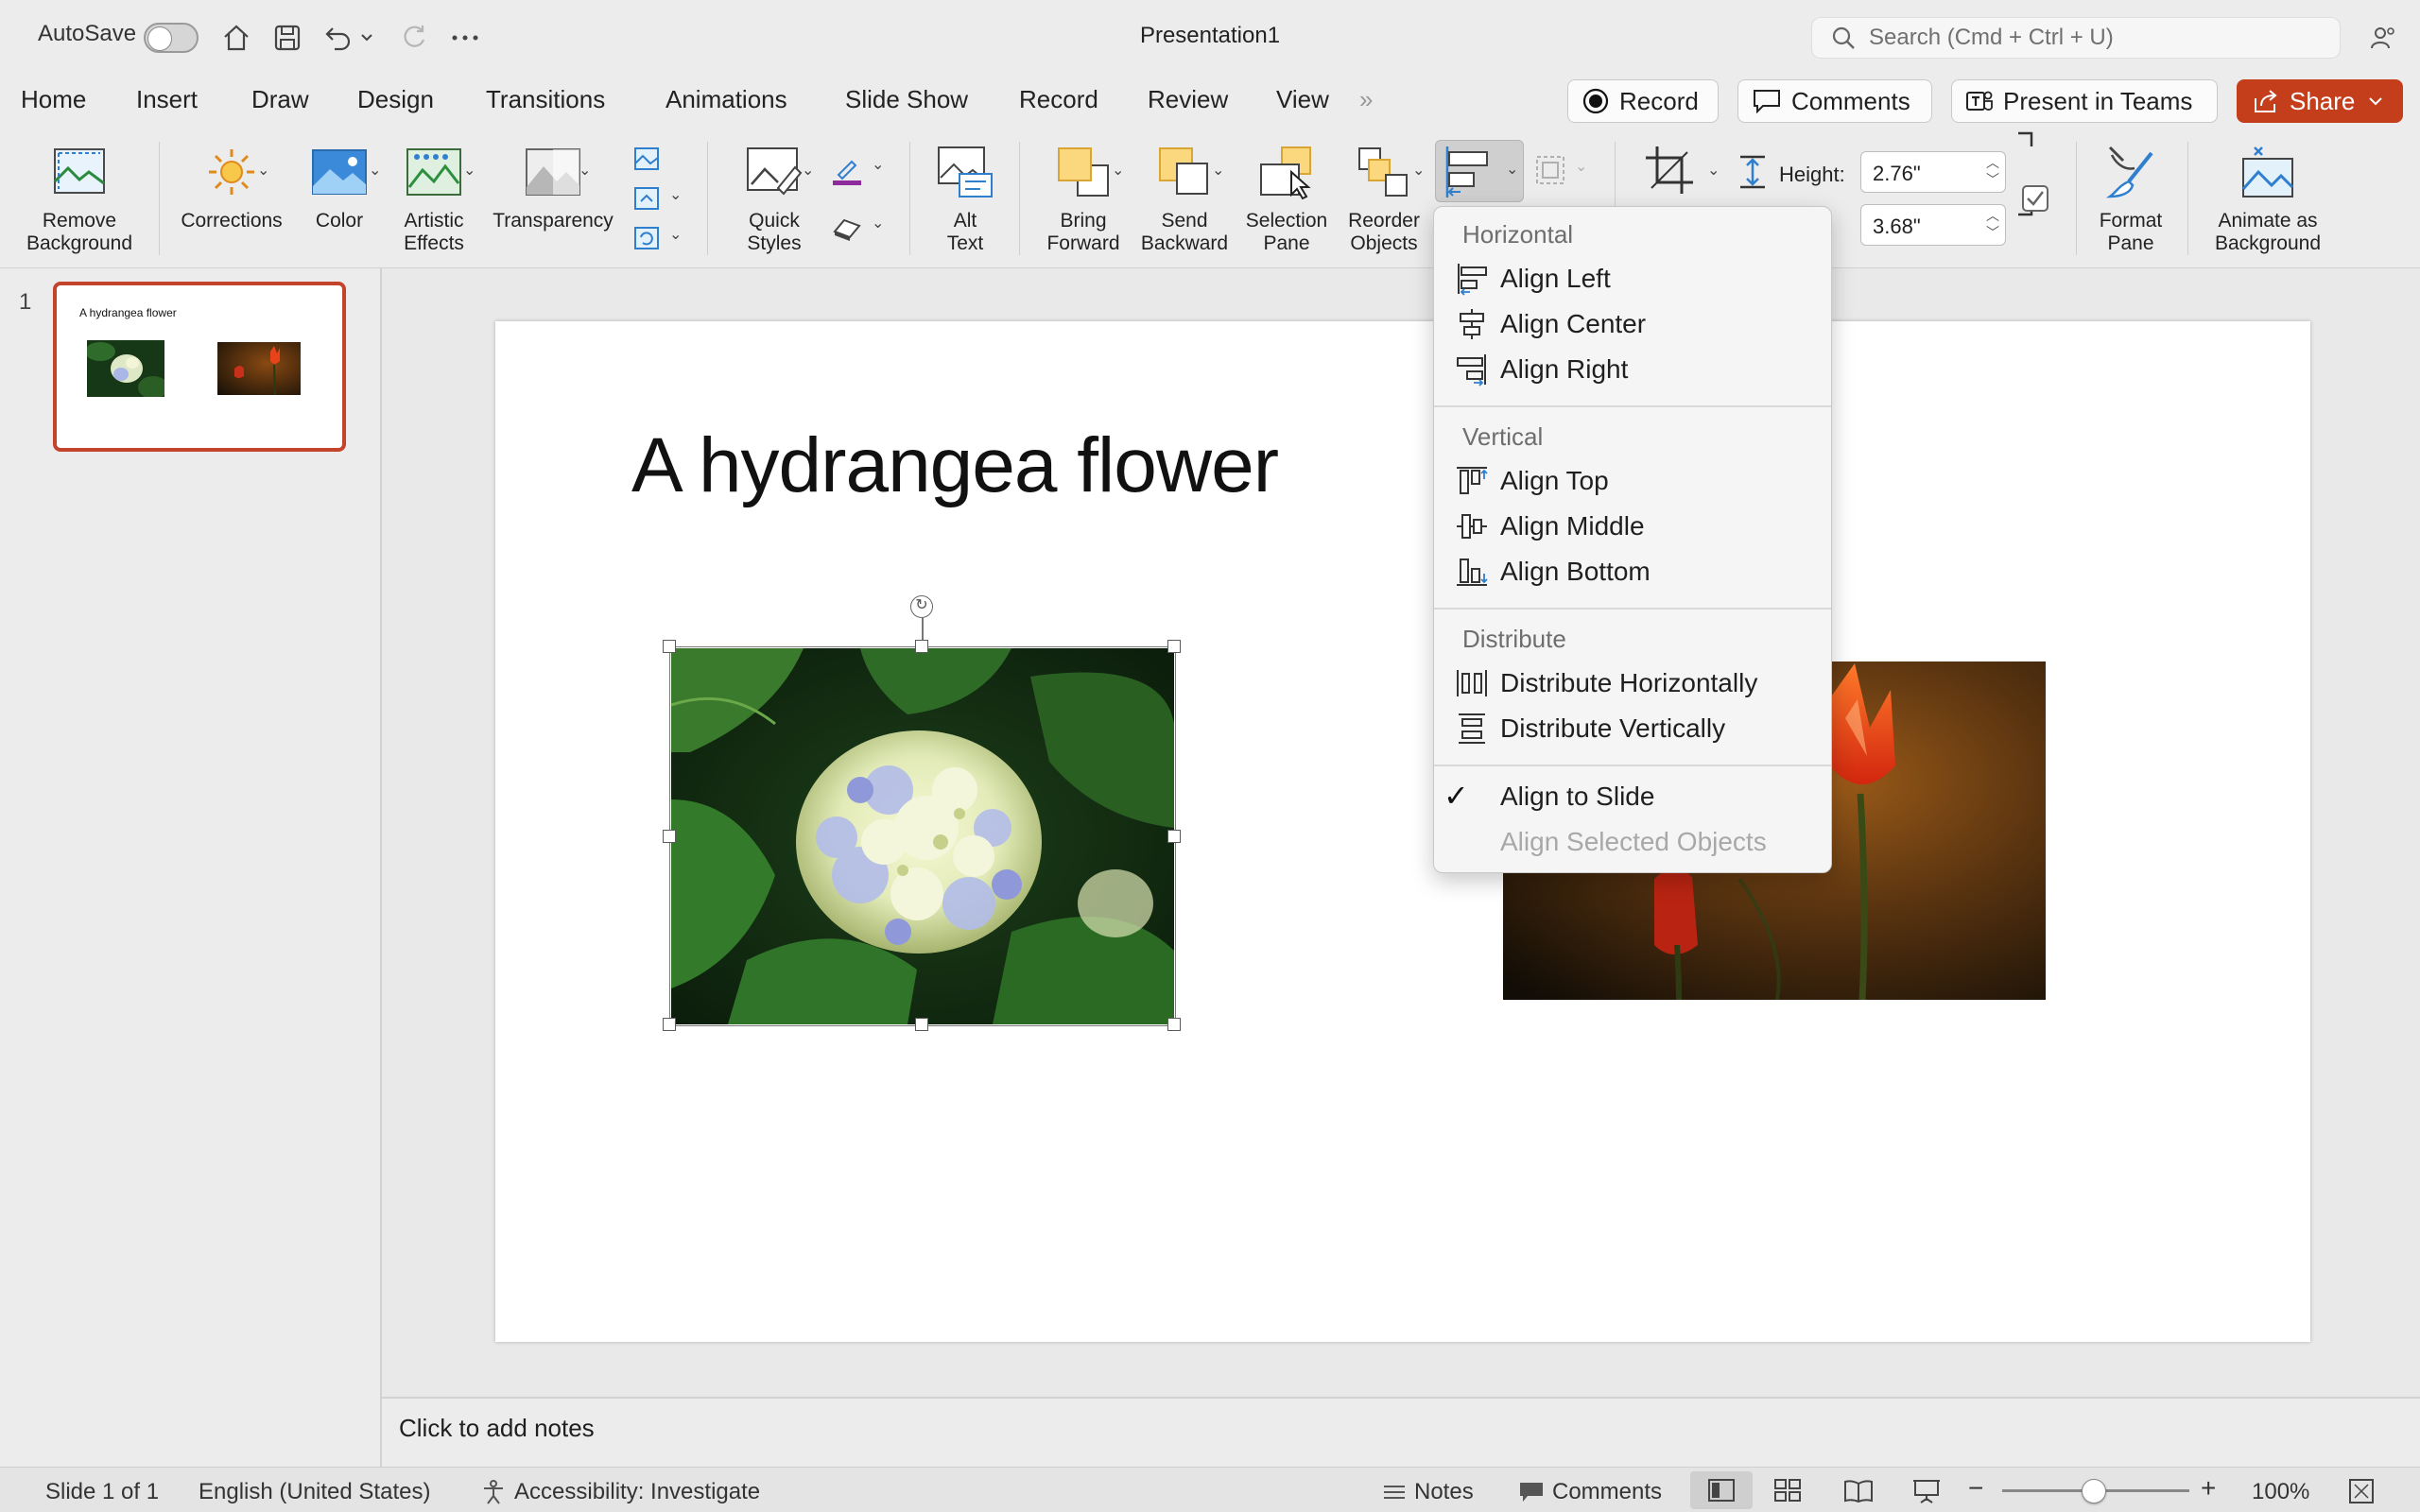  What do you see at coordinates (53, 99) in the screenshot?
I see `tab-home: Home` at bounding box center [53, 99].